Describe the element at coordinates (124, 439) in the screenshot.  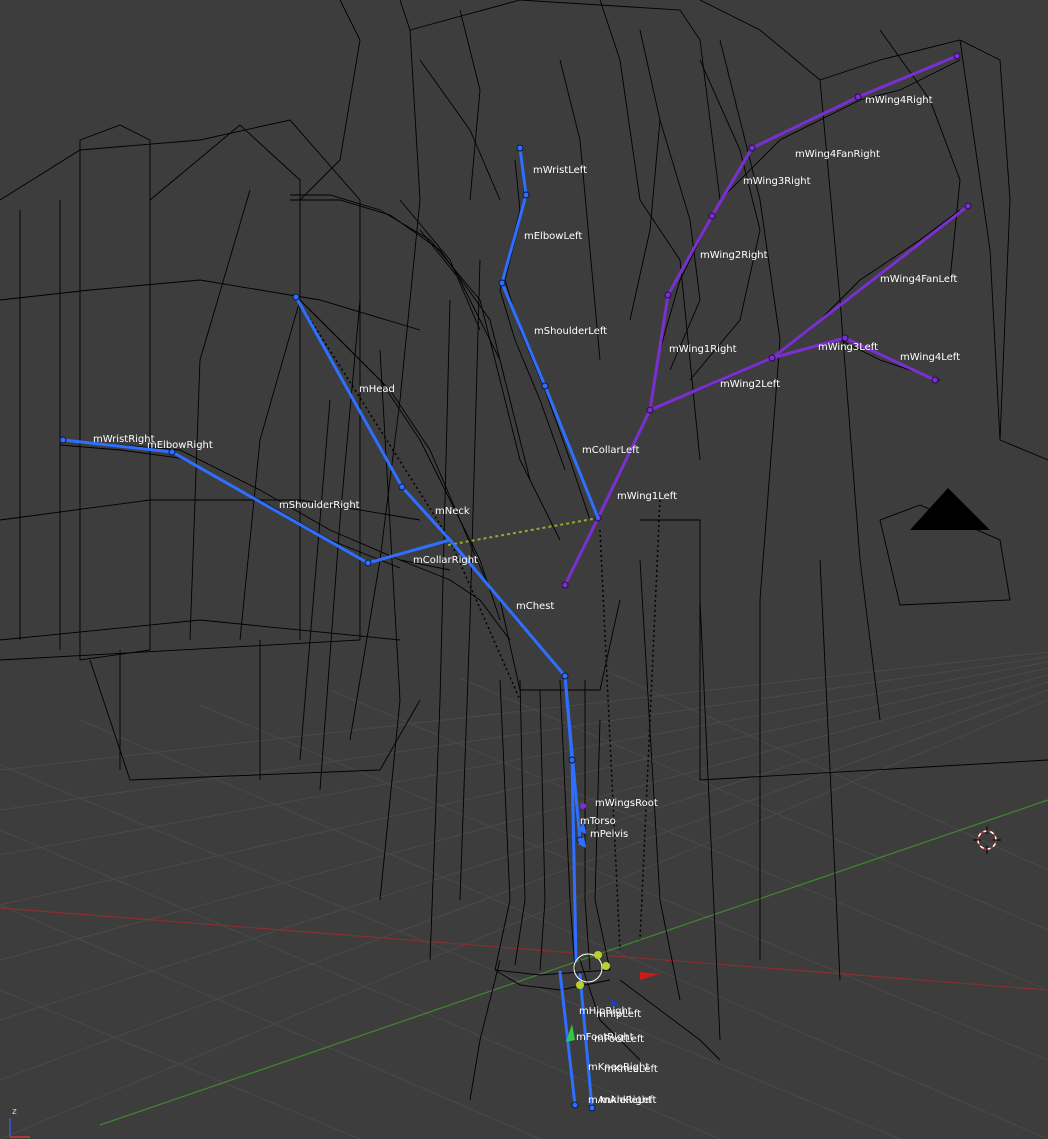
I see `bone-label: mWristRight` at that location.